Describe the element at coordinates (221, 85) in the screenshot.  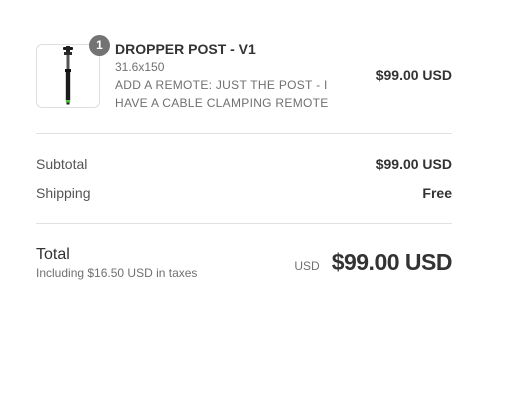
I see `product-option-line1: ADD A REMOTE: JUST THE POST - I` at that location.